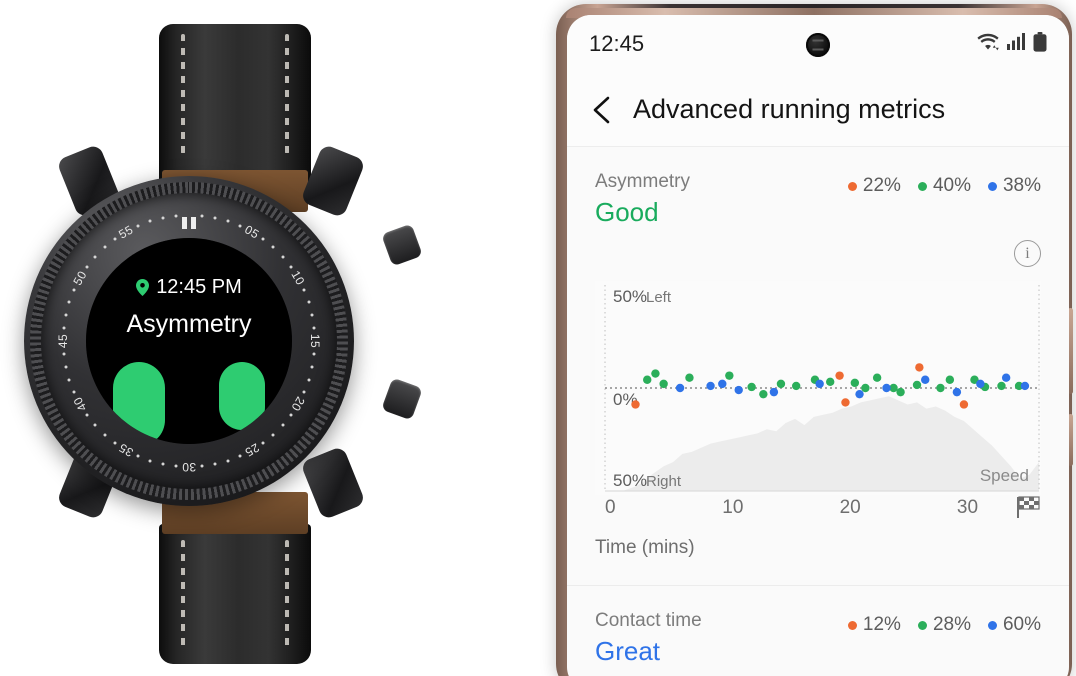 This screenshot has height=676, width=1076. What do you see at coordinates (733, 507) in the screenshot?
I see `chart-x-tick: 10` at bounding box center [733, 507].